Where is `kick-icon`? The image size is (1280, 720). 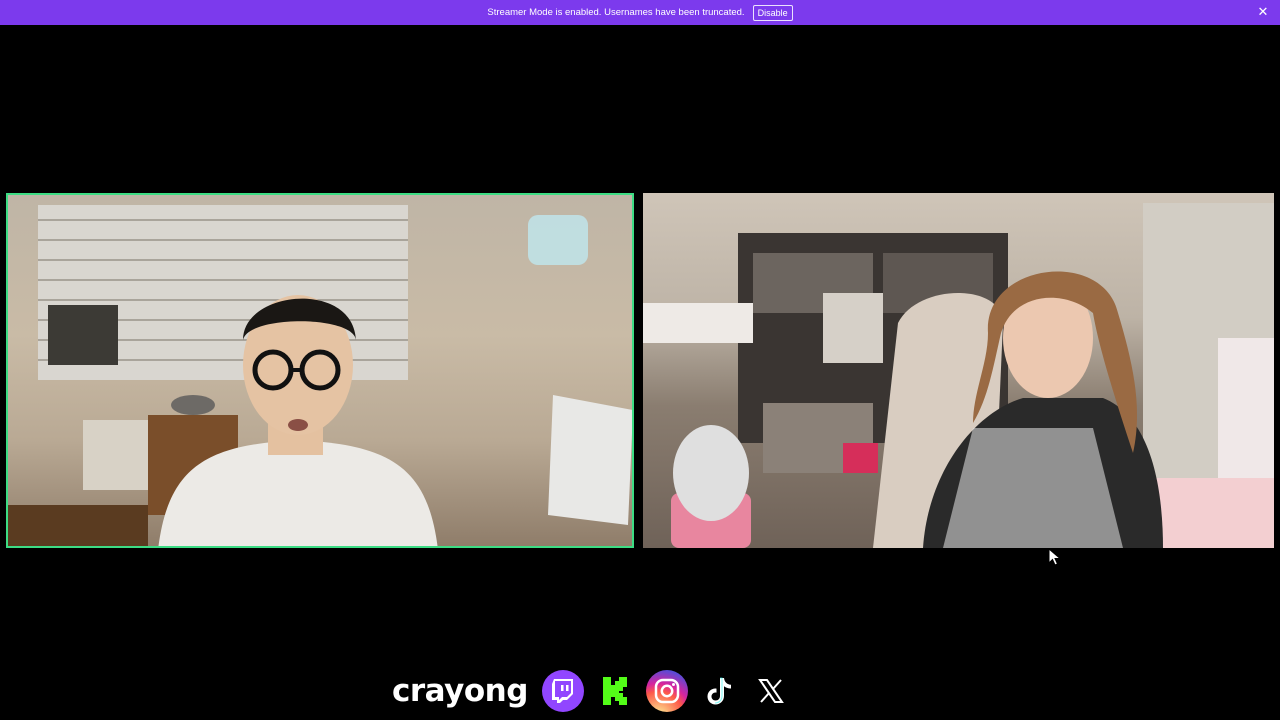 kick-icon is located at coordinates (615, 691).